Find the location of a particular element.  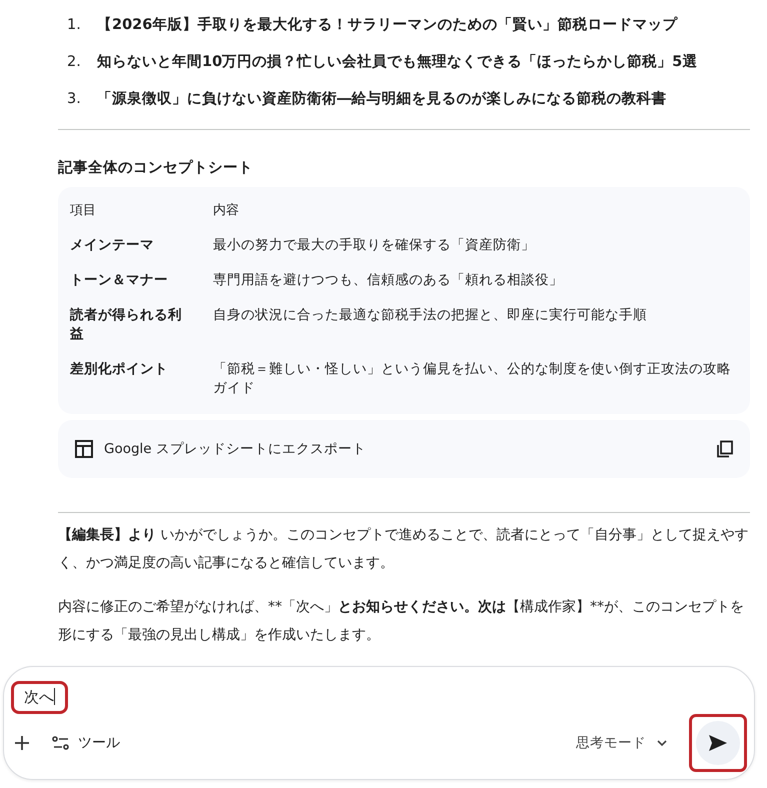

send-icon is located at coordinates (718, 743).